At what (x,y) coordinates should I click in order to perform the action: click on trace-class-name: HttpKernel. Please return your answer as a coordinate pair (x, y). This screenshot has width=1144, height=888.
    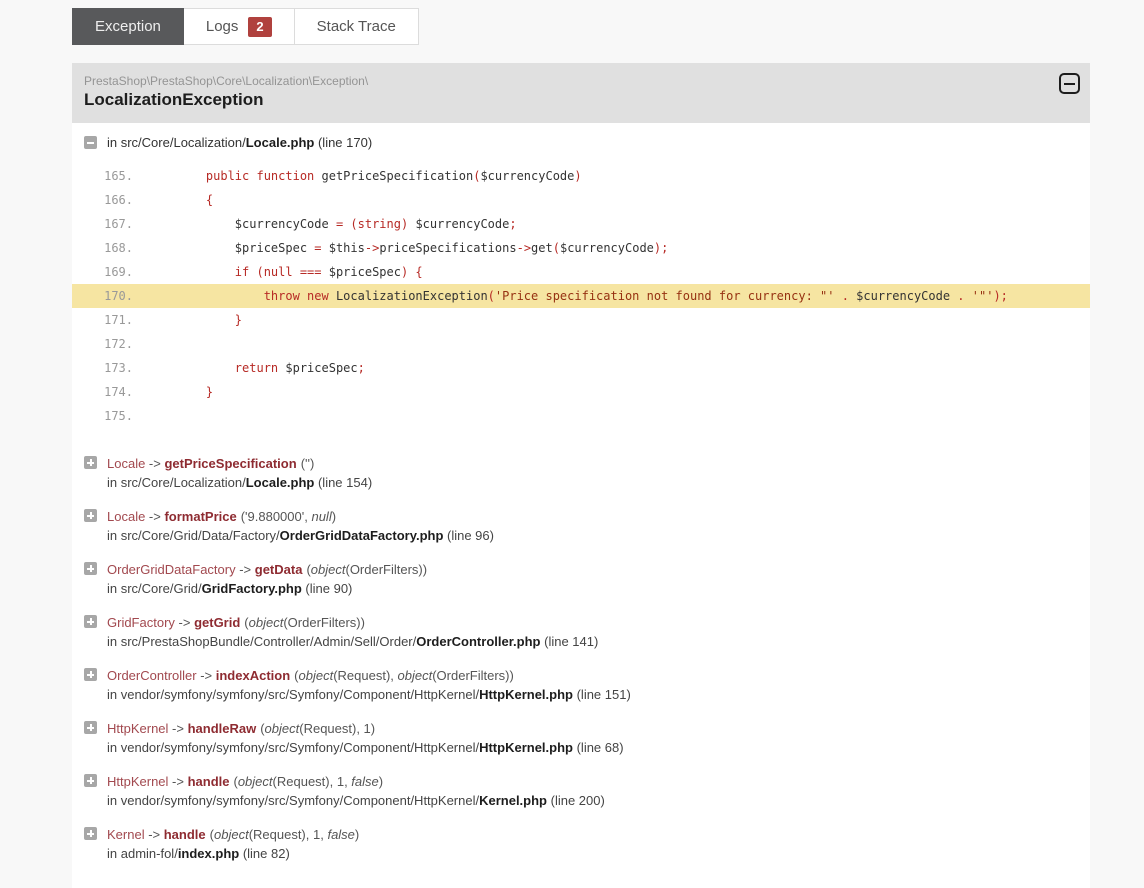
    Looking at the image, I should click on (138, 781).